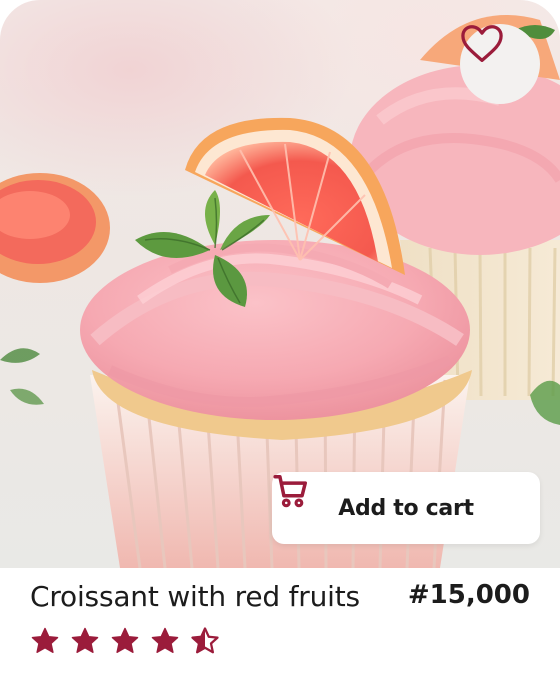 The image size is (560, 682). Describe the element at coordinates (290, 491) in the screenshot. I see `shopping-cart-icon` at that location.